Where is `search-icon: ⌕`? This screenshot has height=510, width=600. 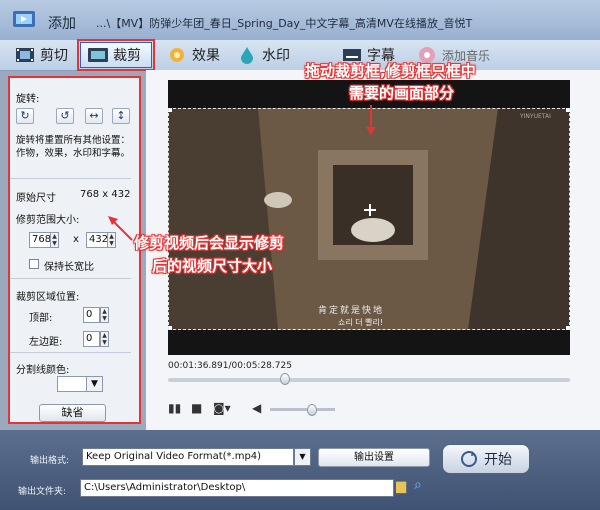 search-icon: ⌕ is located at coordinates (418, 485).